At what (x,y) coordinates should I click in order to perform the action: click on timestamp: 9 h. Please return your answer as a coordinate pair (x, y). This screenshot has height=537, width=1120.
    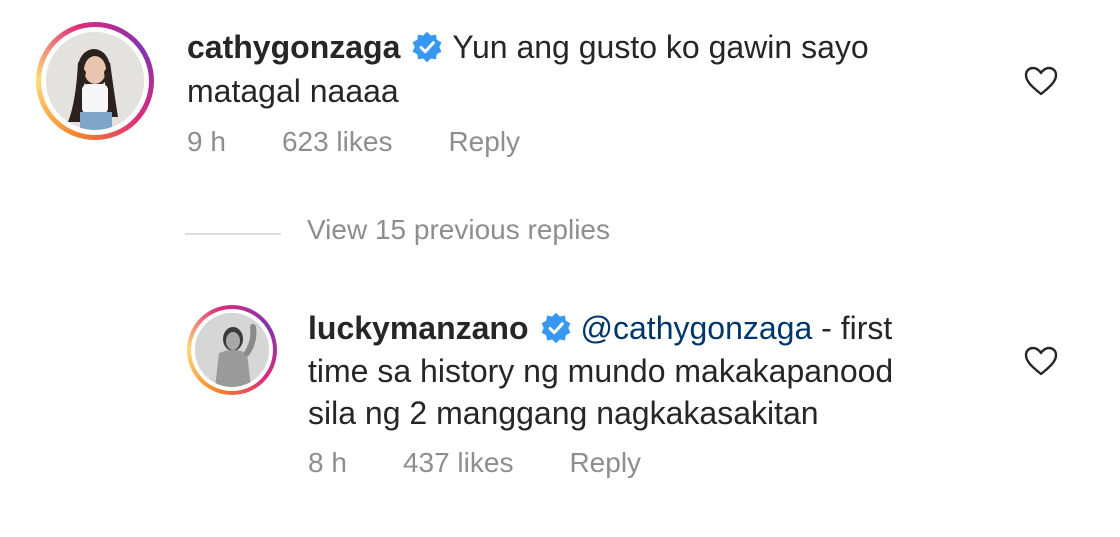
    Looking at the image, I should click on (206, 141).